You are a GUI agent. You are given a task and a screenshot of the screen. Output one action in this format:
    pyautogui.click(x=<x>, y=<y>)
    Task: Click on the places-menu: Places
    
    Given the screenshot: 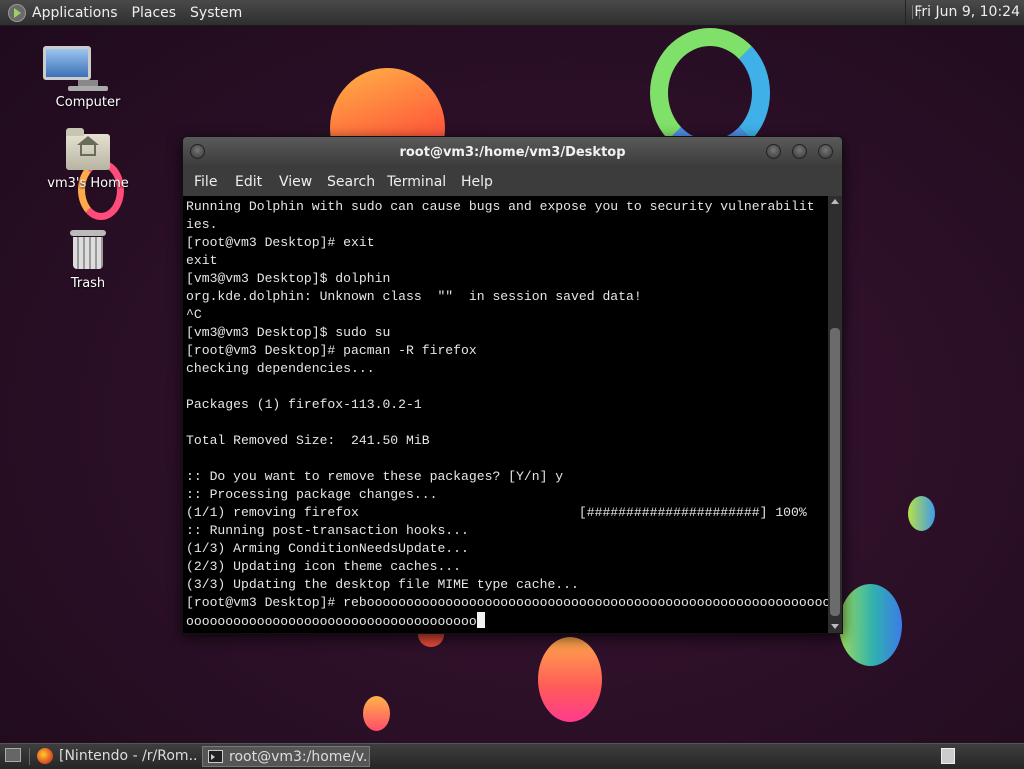 What is the action you would take?
    pyautogui.click(x=154, y=13)
    